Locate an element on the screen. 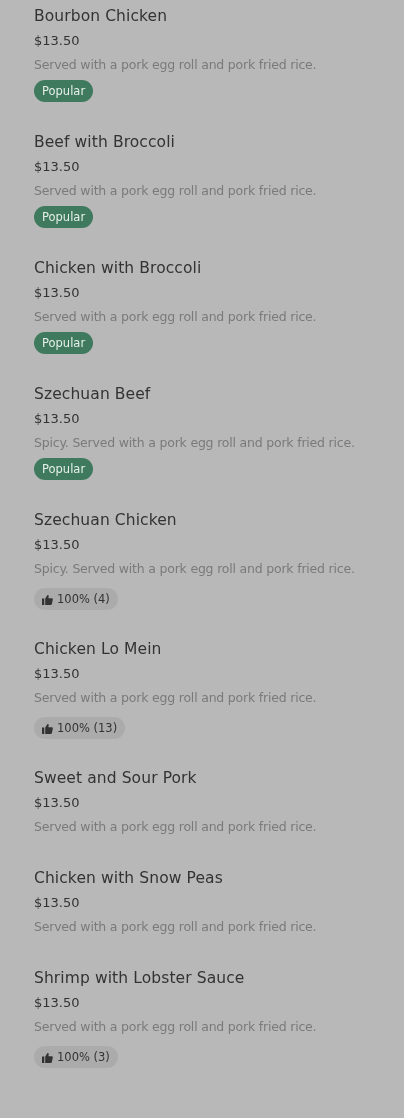 The height and width of the screenshot is (1118, 404). menu-item: Szechuan Beef $13.50 Spicy. Served with a pork egg roll and pork fried rice. Popular is located at coordinates (202, 445).